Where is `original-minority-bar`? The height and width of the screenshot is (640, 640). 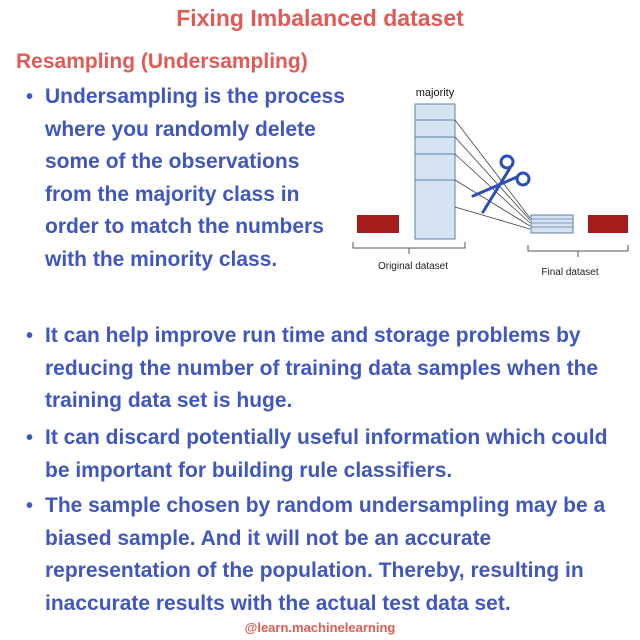
original-minority-bar is located at coordinates (378, 224).